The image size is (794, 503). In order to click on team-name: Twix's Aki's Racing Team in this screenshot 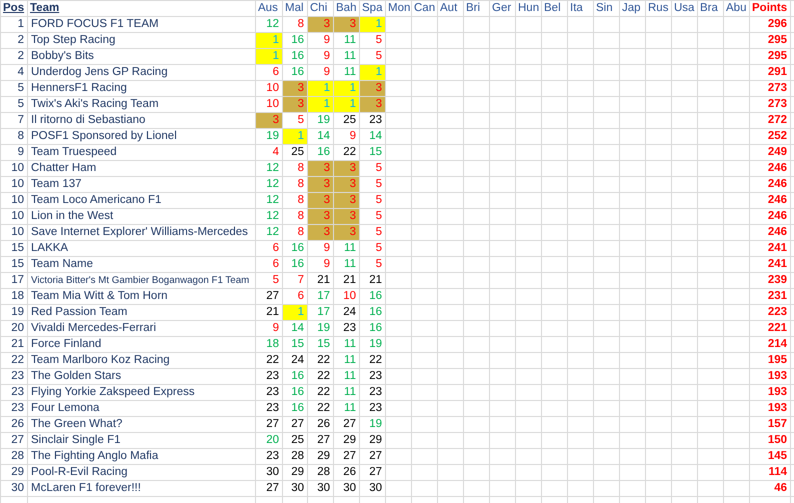, I will do `click(142, 104)`.